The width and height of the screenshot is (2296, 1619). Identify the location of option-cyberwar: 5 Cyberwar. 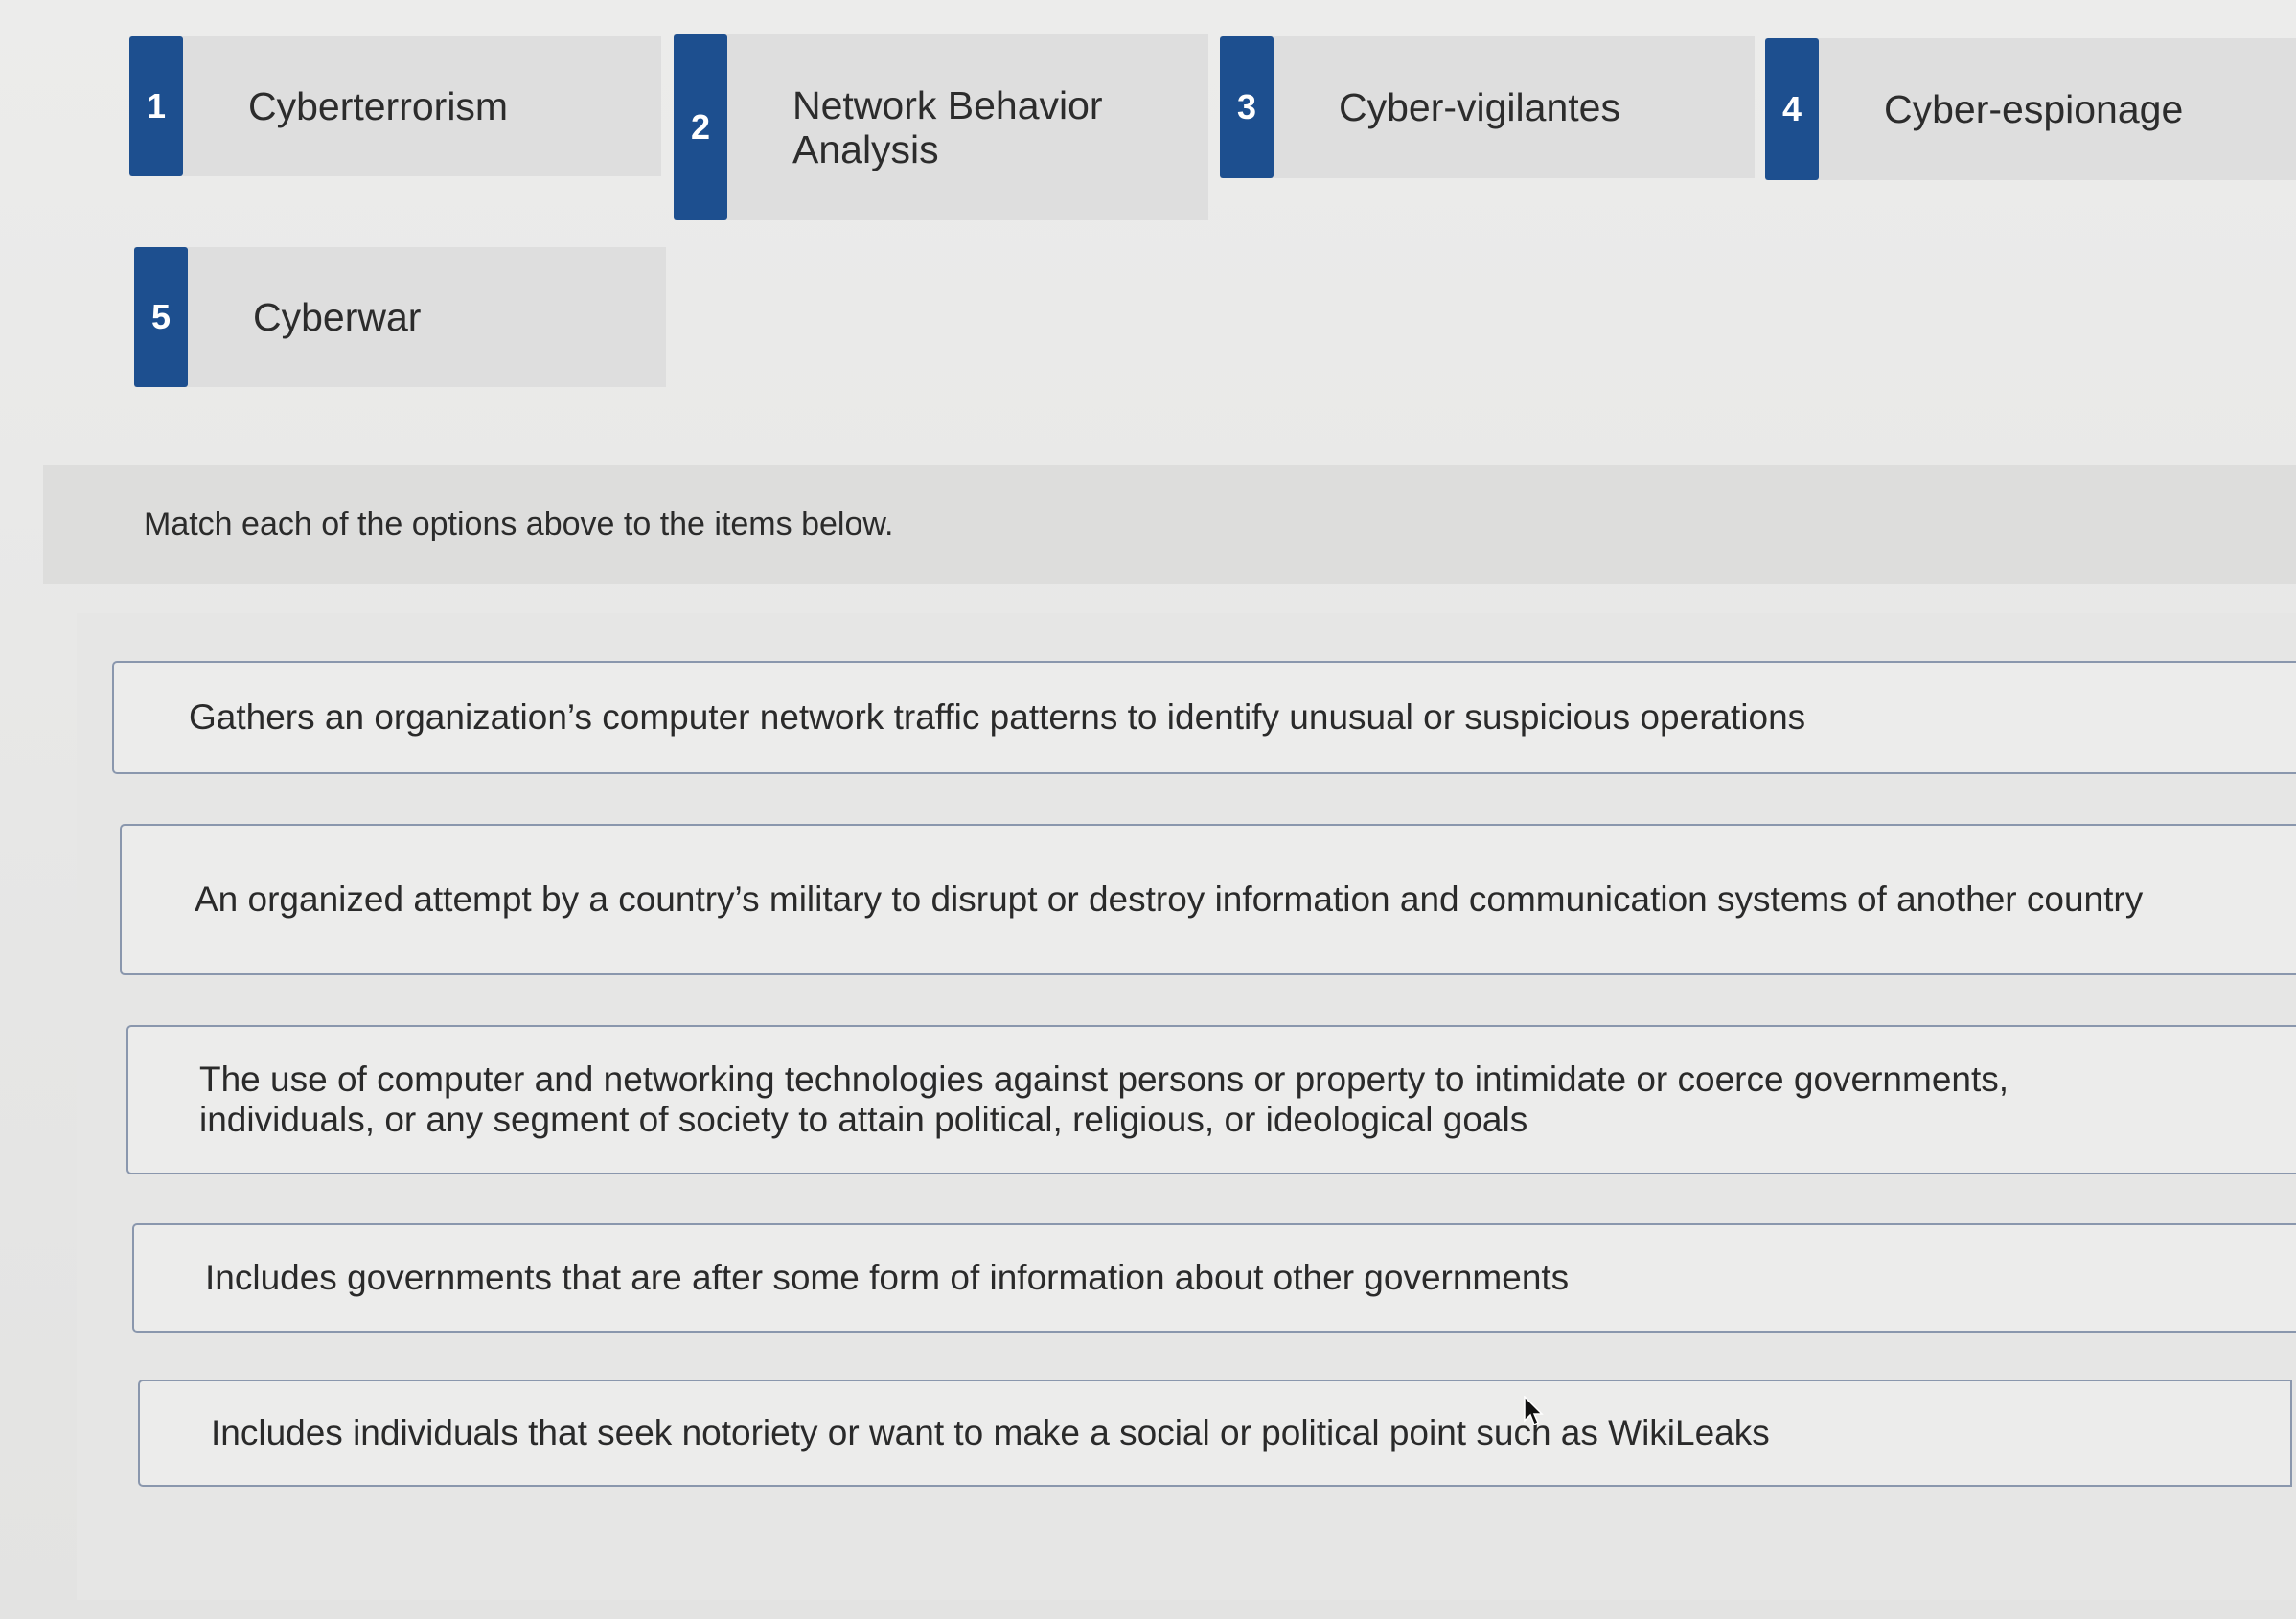
(400, 317).